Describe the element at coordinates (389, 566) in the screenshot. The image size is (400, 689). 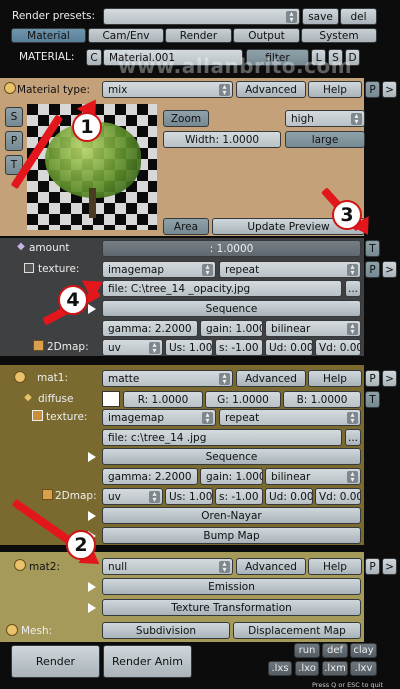
I see `mat2-more-button: >` at that location.